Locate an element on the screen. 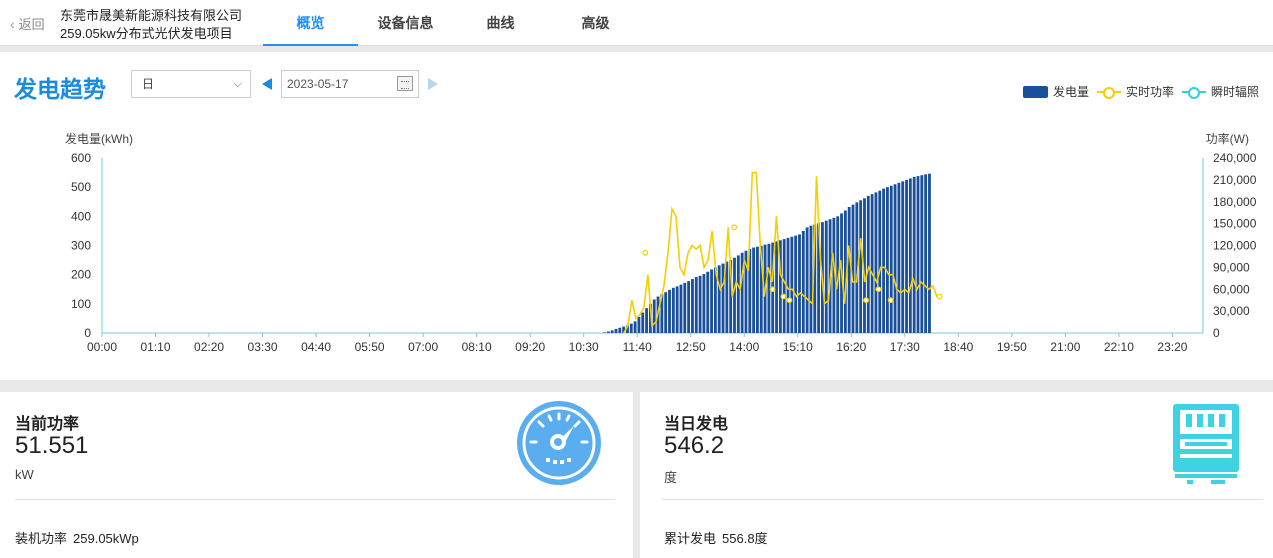 Image resolution: width=1273 pixels, height=558 pixels. legend-swatch-irradiance is located at coordinates (1193, 92).